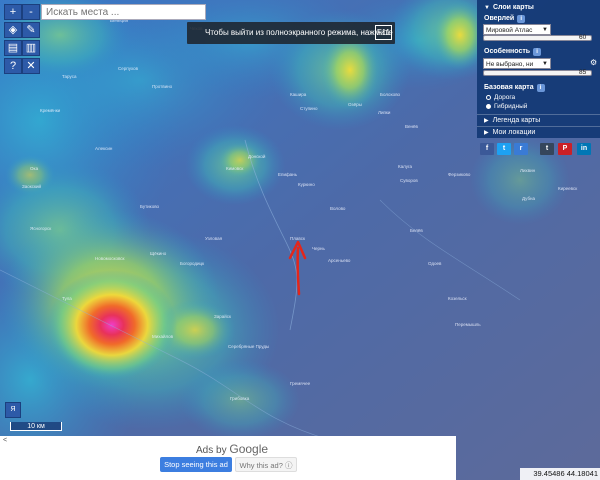 This screenshot has height=480, width=600. What do you see at coordinates (338, 208) in the screenshot?
I see `place-label: Волово` at bounding box center [338, 208].